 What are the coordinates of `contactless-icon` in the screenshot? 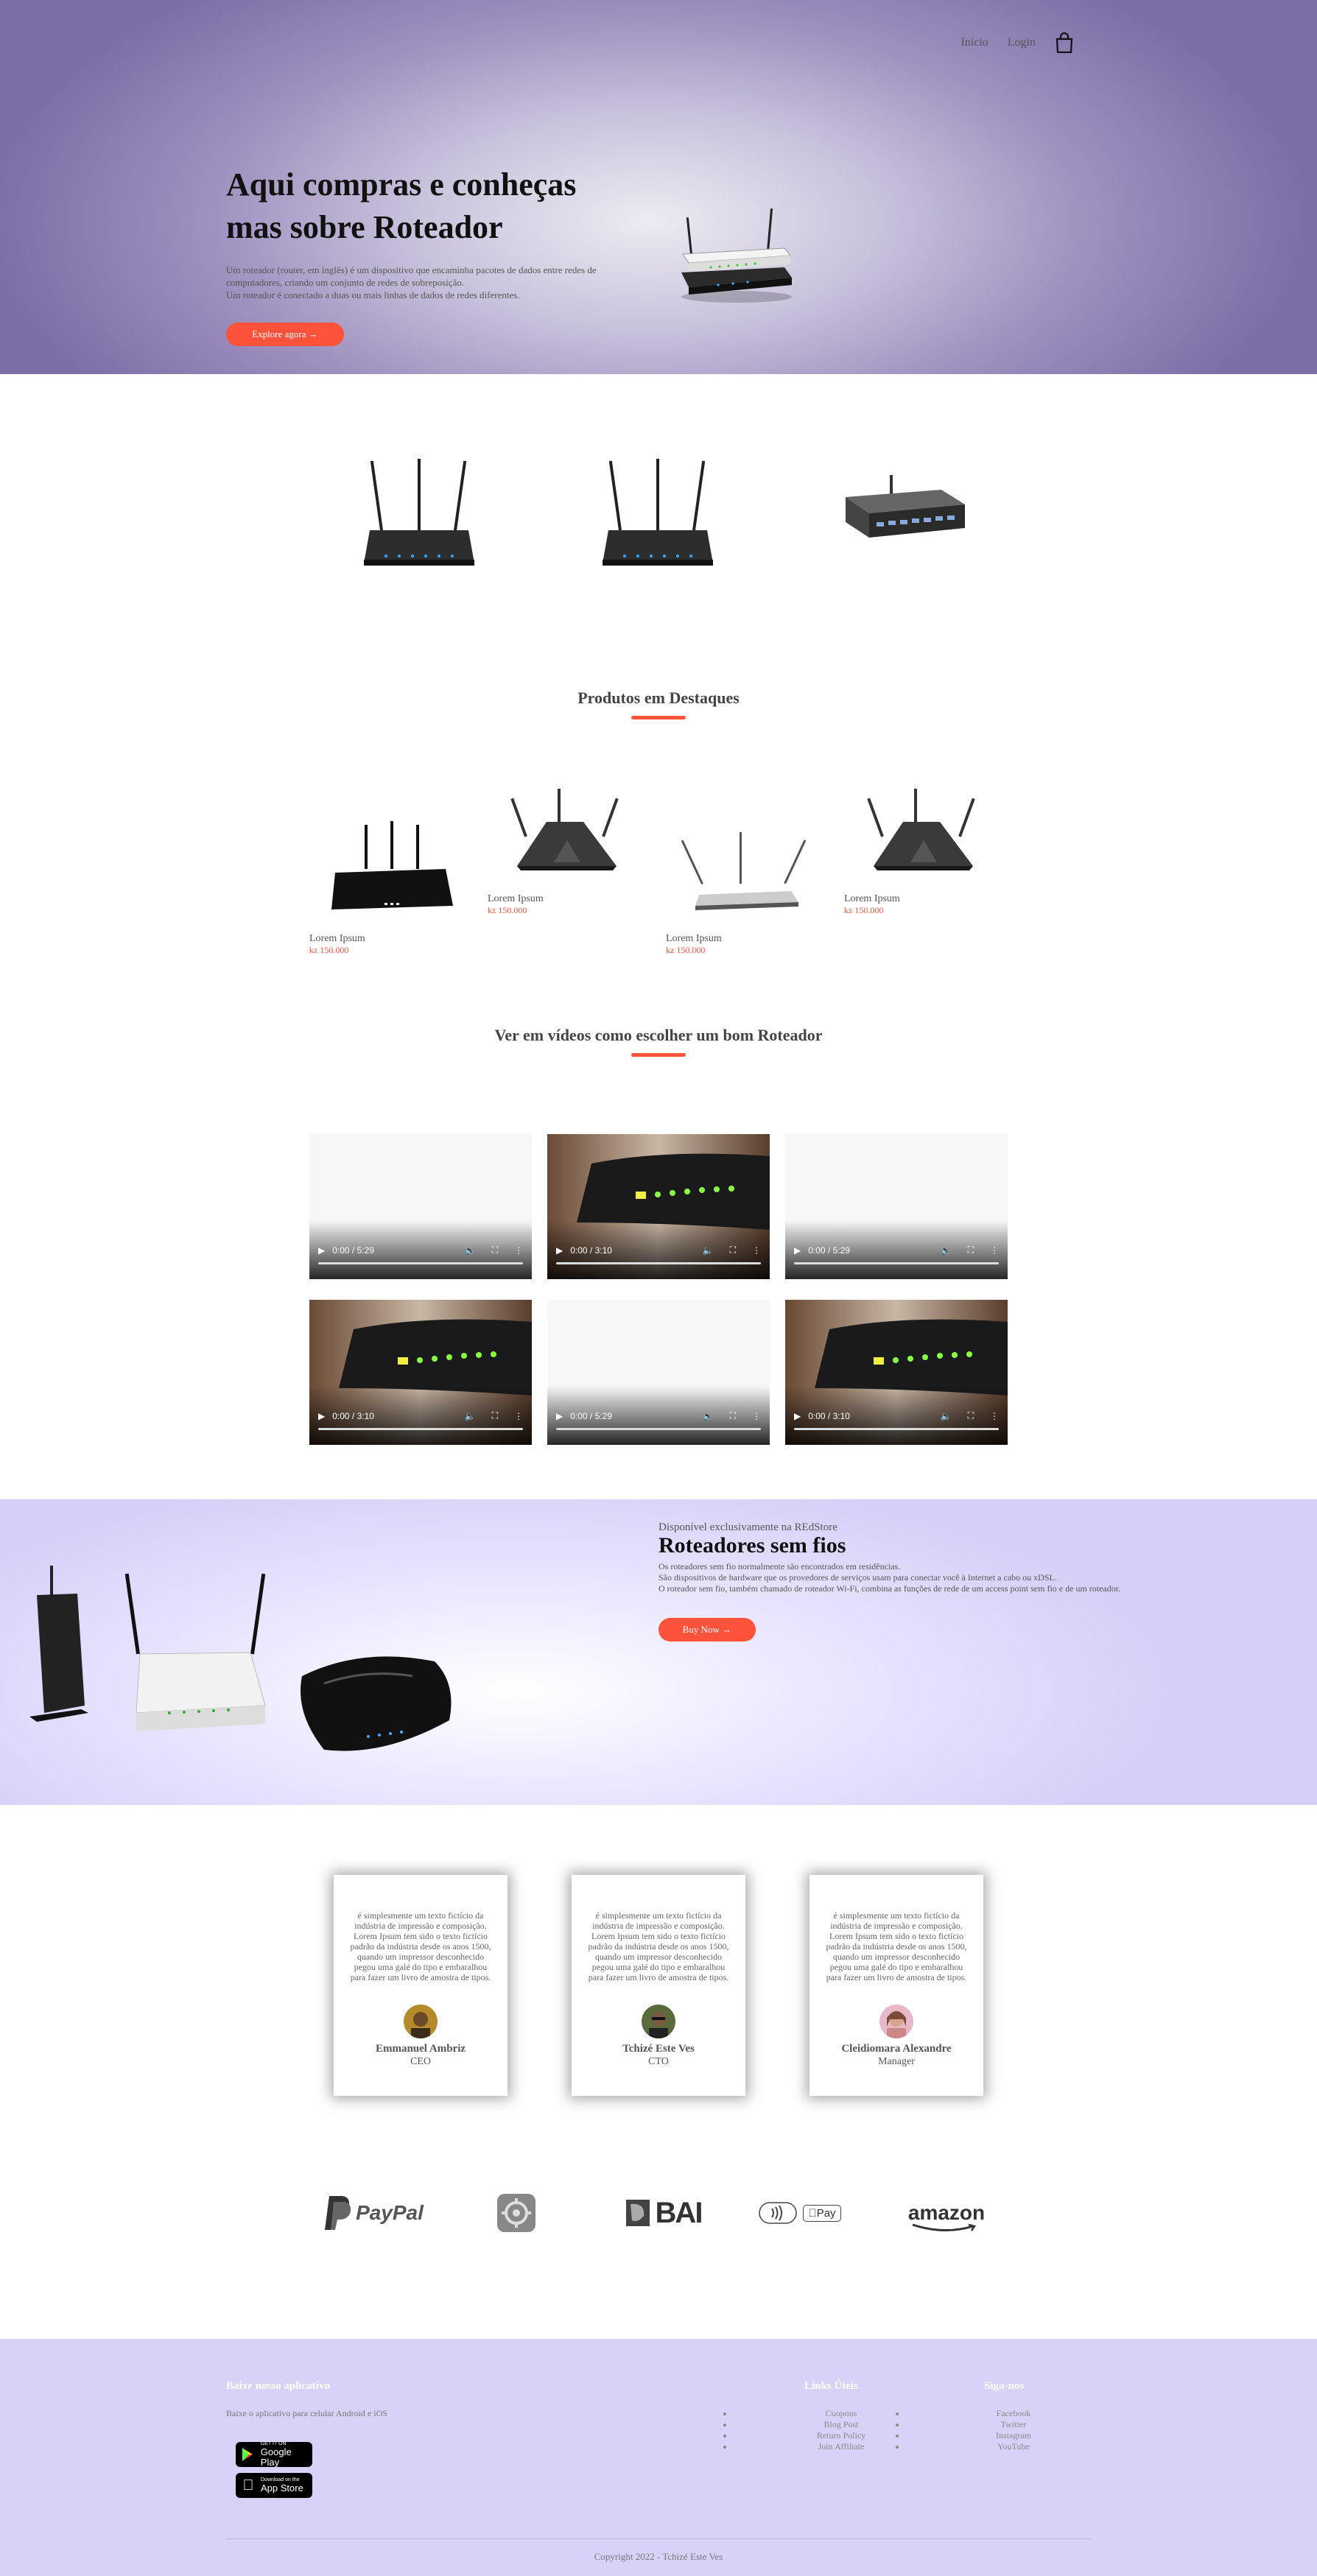 It's located at (779, 2213).